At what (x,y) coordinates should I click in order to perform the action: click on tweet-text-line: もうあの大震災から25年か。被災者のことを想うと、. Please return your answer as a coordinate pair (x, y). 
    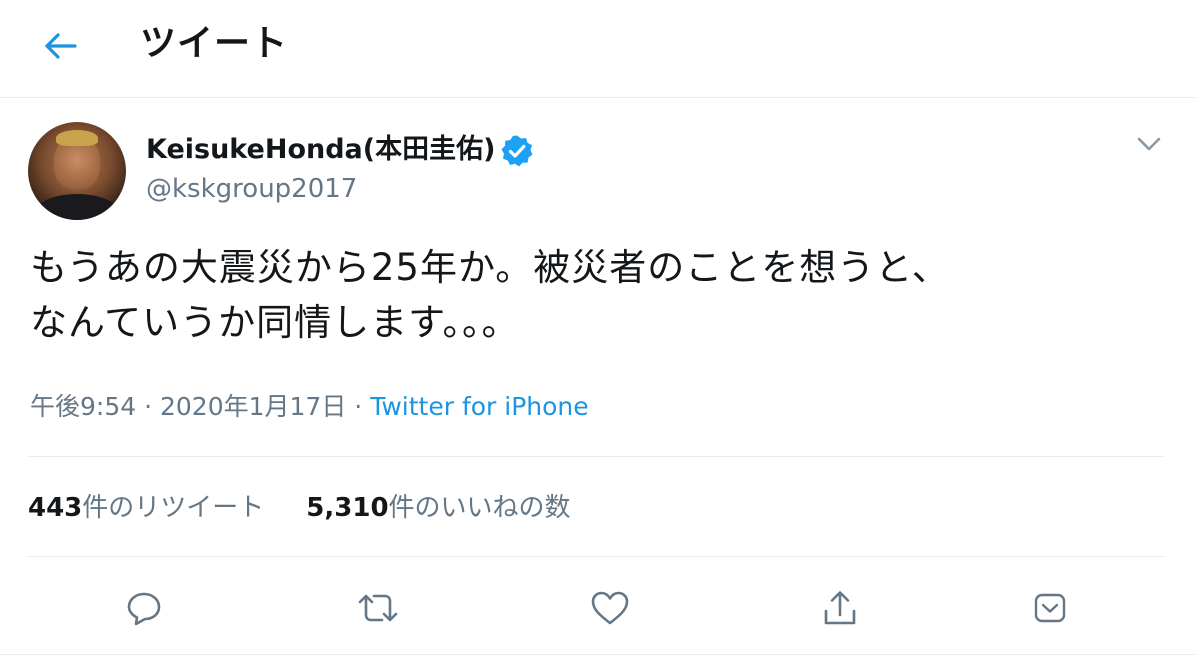
    Looking at the image, I should click on (490, 267).